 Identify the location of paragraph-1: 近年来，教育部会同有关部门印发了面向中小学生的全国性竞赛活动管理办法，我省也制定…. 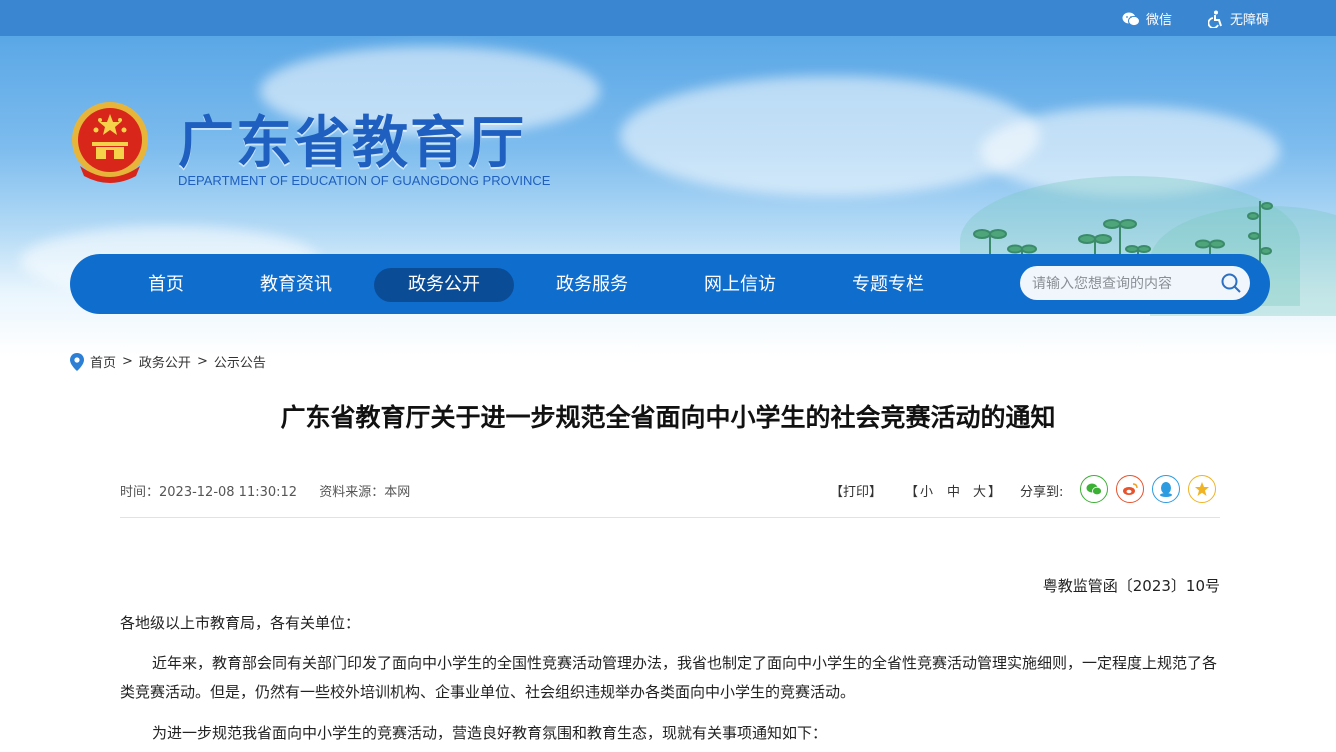
(669, 677).